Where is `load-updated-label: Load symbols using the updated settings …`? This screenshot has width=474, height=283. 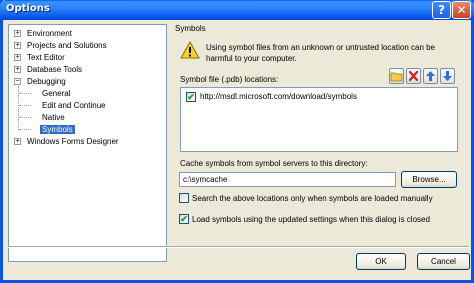 load-updated-label: Load symbols using the updated settings … is located at coordinates (311, 219).